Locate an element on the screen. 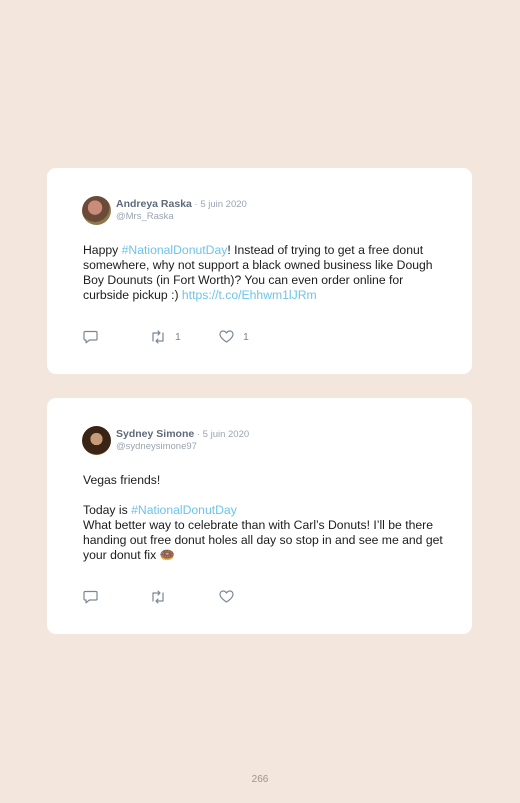  retweet-button is located at coordinates (162, 597).